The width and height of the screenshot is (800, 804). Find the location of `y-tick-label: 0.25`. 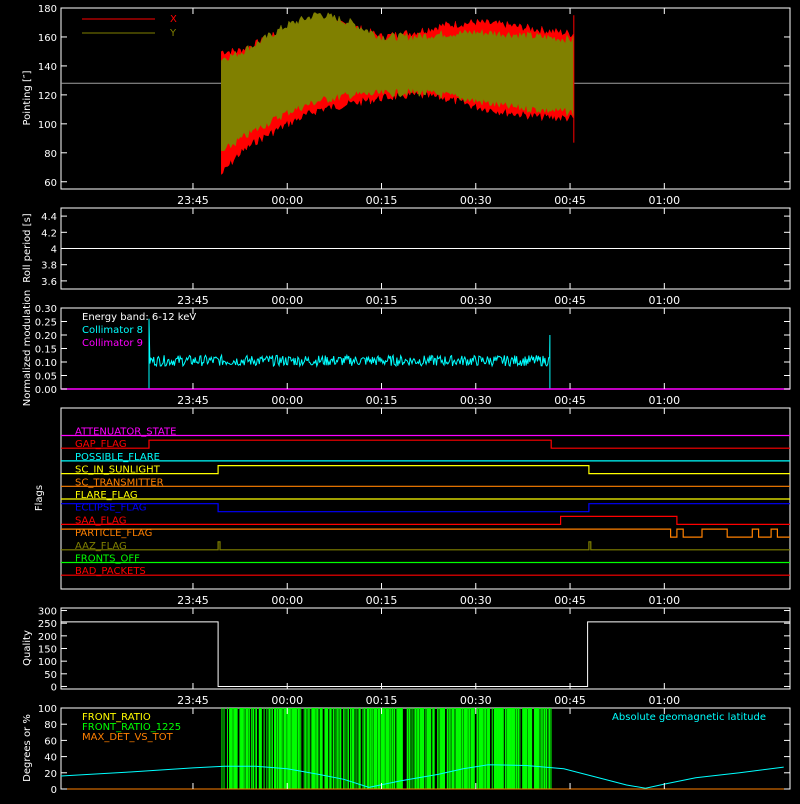

y-tick-label: 0.25 is located at coordinates (46, 323).